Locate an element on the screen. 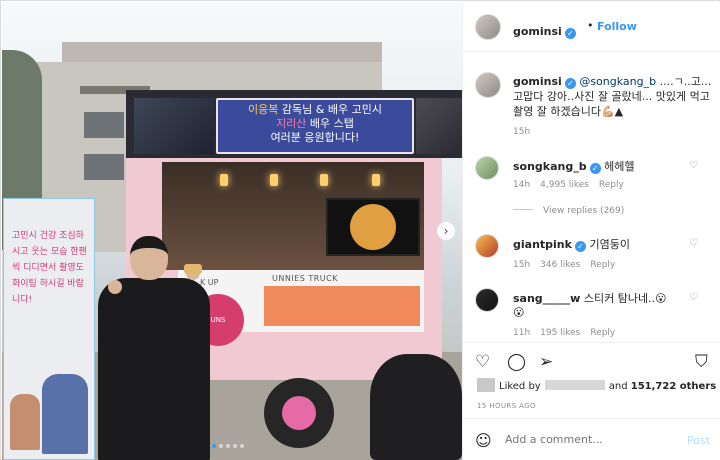 The image size is (720, 460). header-username: gominsi ✓ is located at coordinates (544, 29).